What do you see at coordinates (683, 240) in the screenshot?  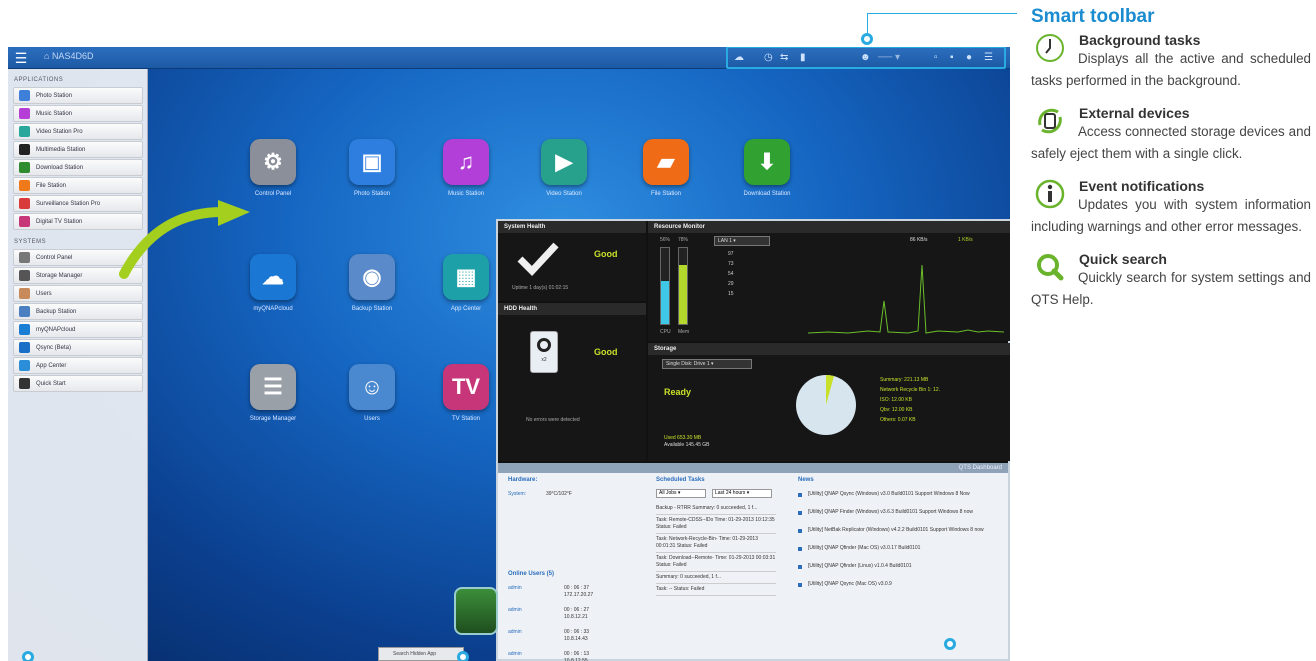 I see `mem-percent: 78%` at bounding box center [683, 240].